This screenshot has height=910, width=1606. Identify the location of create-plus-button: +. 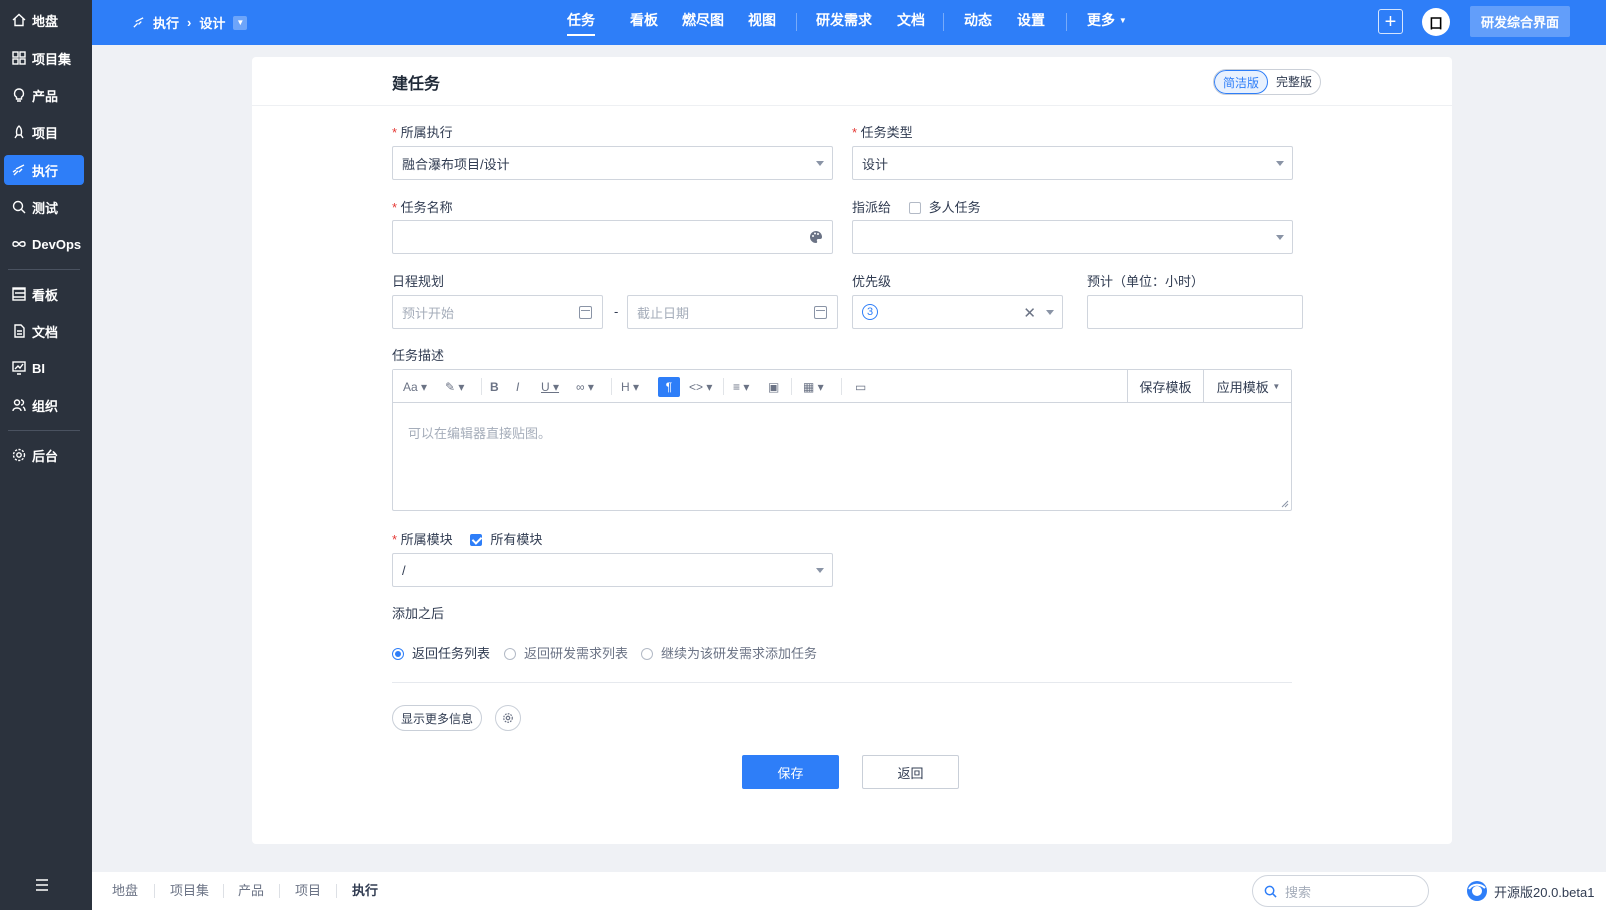
(1390, 21).